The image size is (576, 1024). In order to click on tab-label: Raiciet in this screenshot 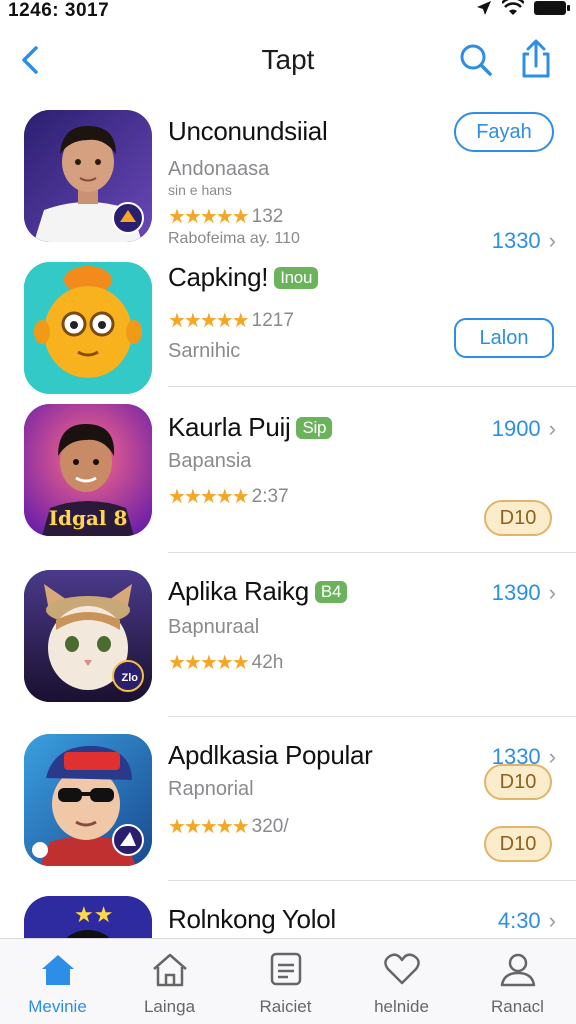, I will do `click(285, 1006)`.